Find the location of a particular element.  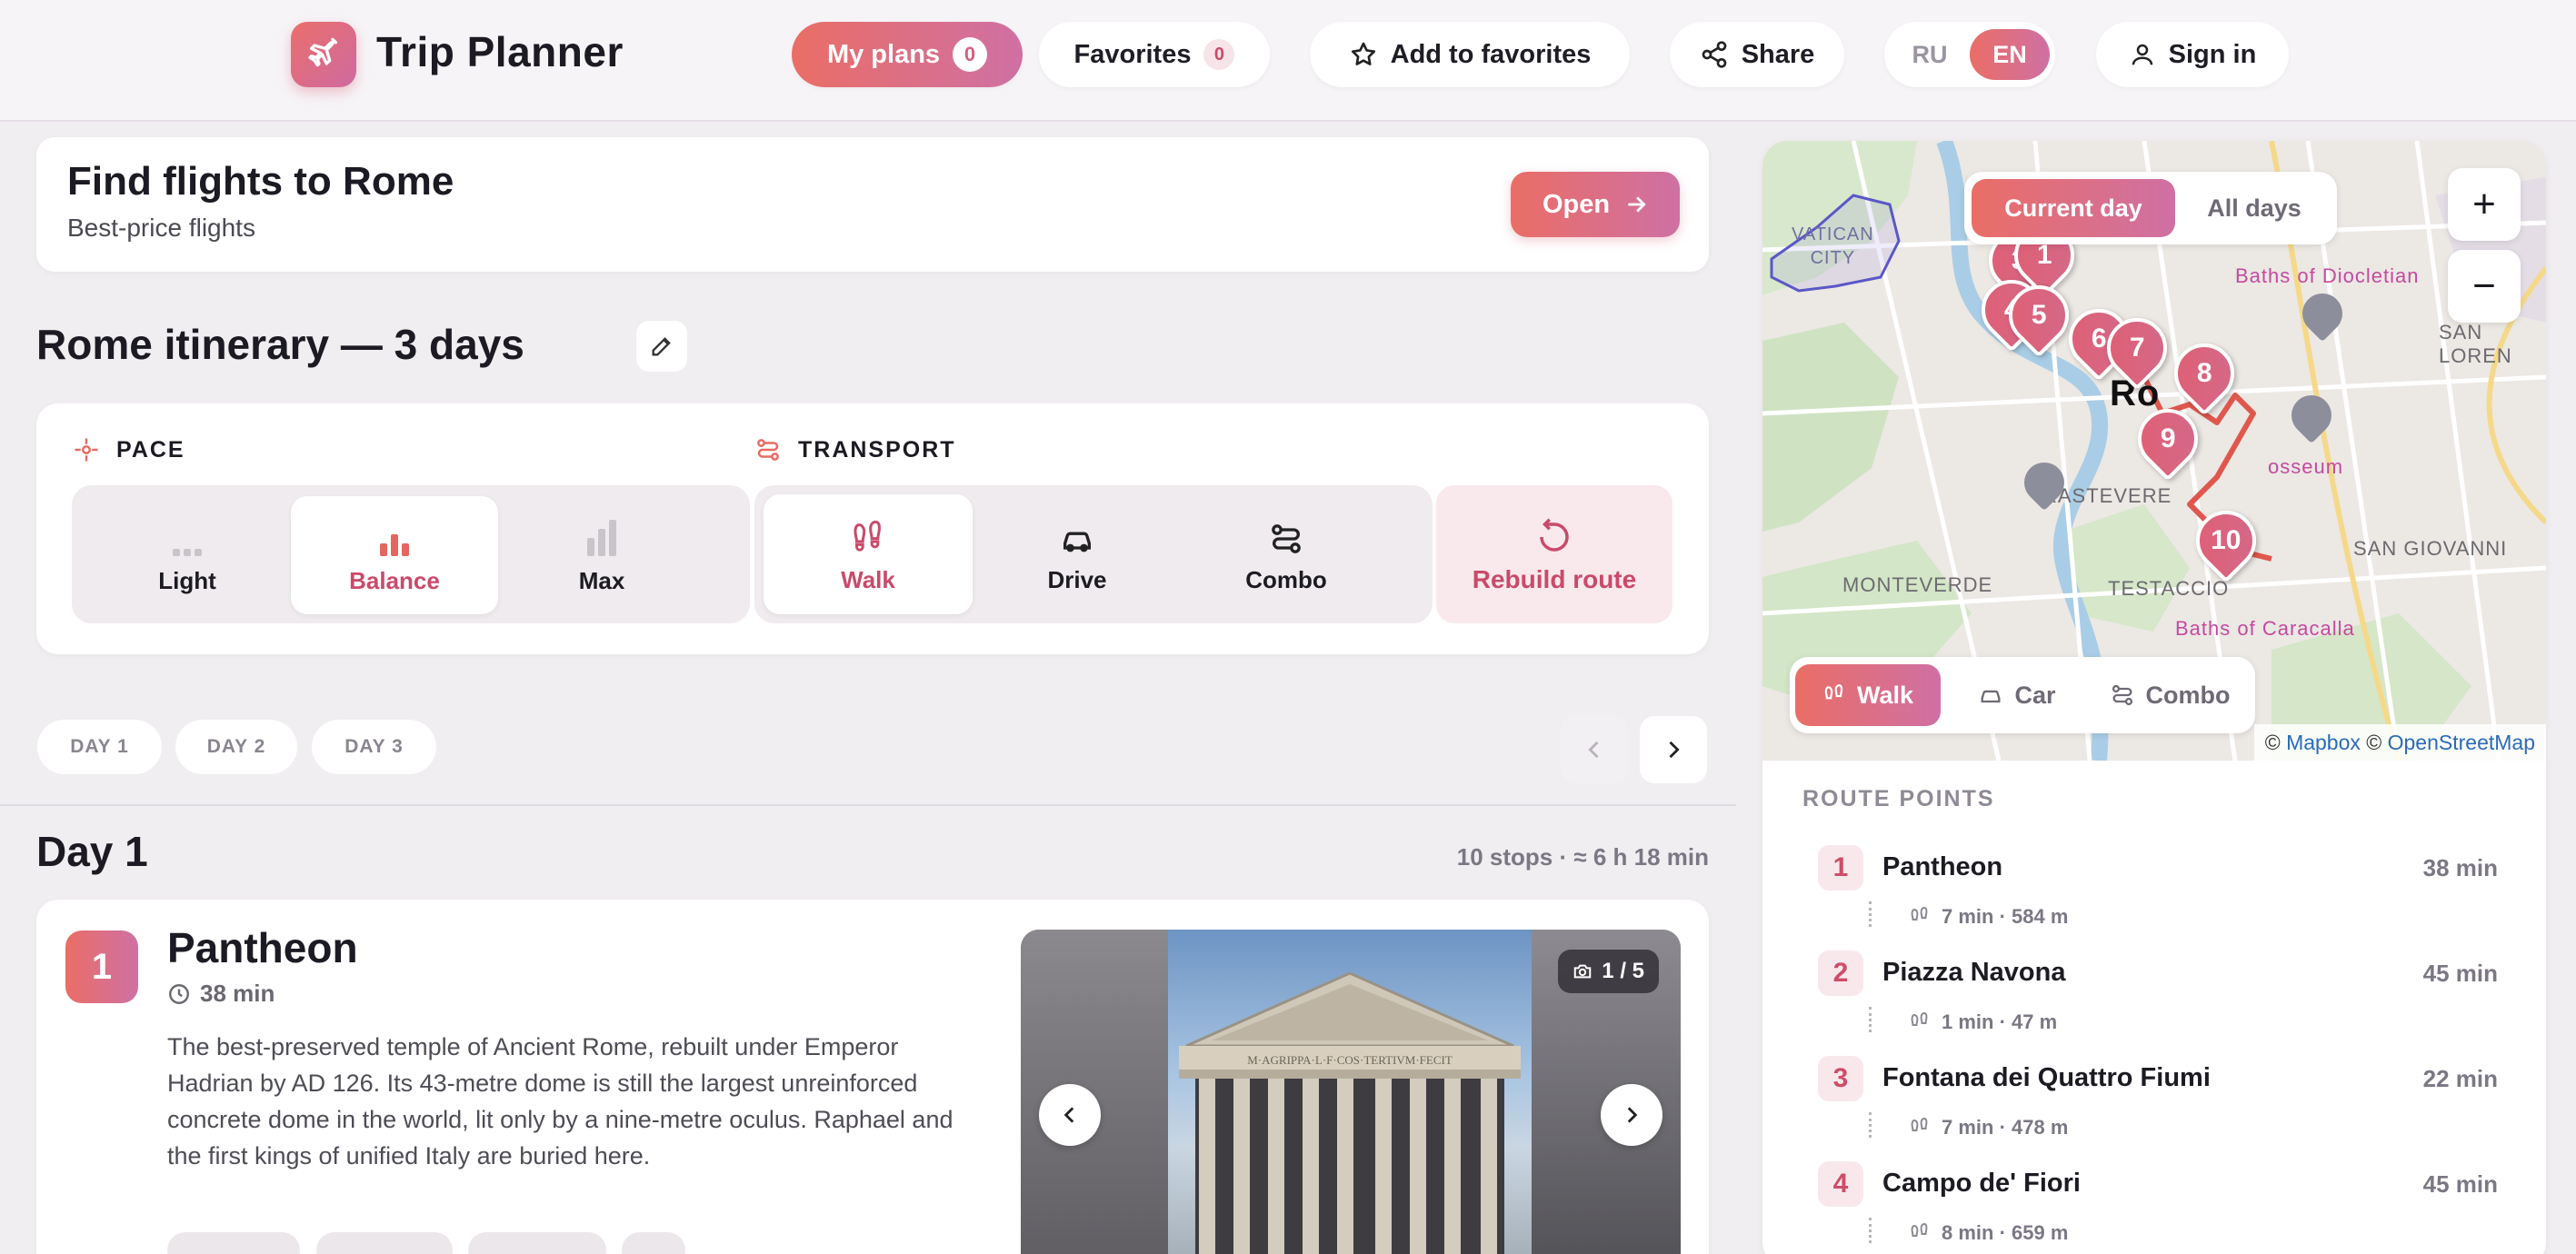

pace-max-label: Max is located at coordinates (601, 580).